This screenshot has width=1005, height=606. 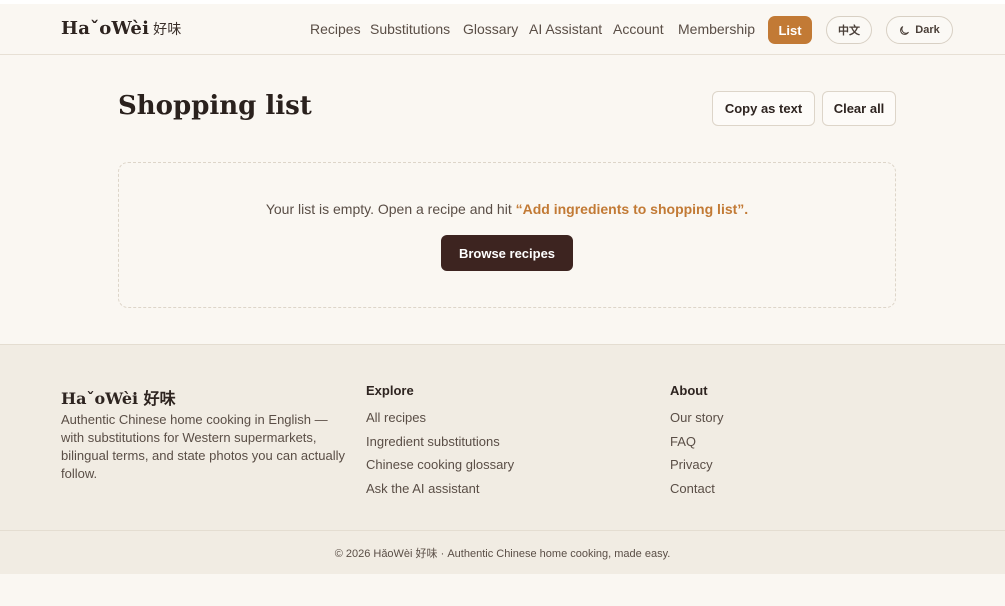 What do you see at coordinates (849, 30) in the screenshot?
I see `language-toggle-button: 中文` at bounding box center [849, 30].